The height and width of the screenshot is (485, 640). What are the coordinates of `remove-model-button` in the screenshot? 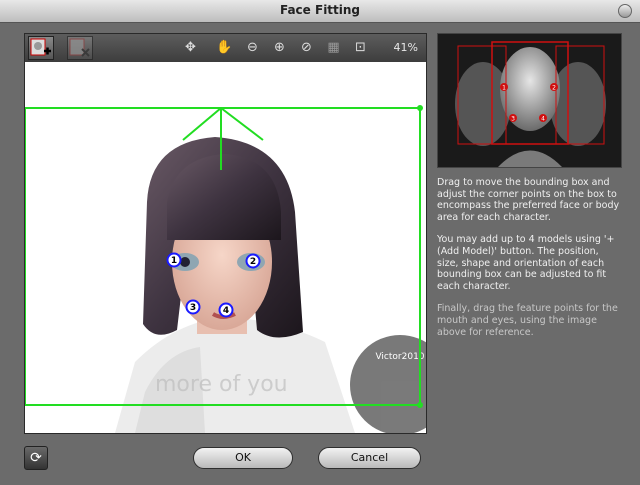 It's located at (80, 48).